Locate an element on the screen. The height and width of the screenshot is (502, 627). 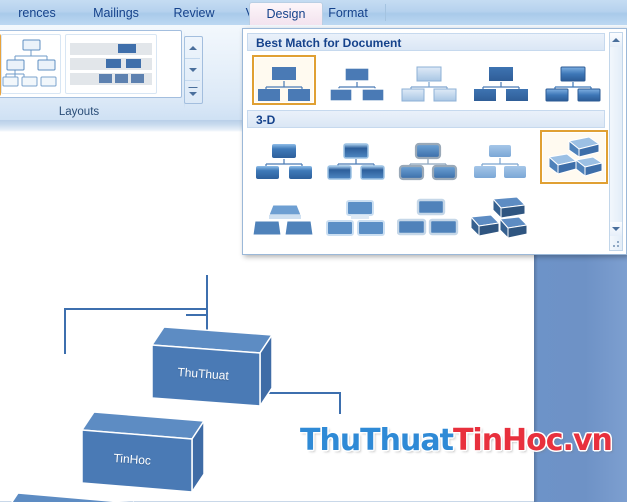
ribbon-group-layouts: Layouts is located at coordinates (101, 72).